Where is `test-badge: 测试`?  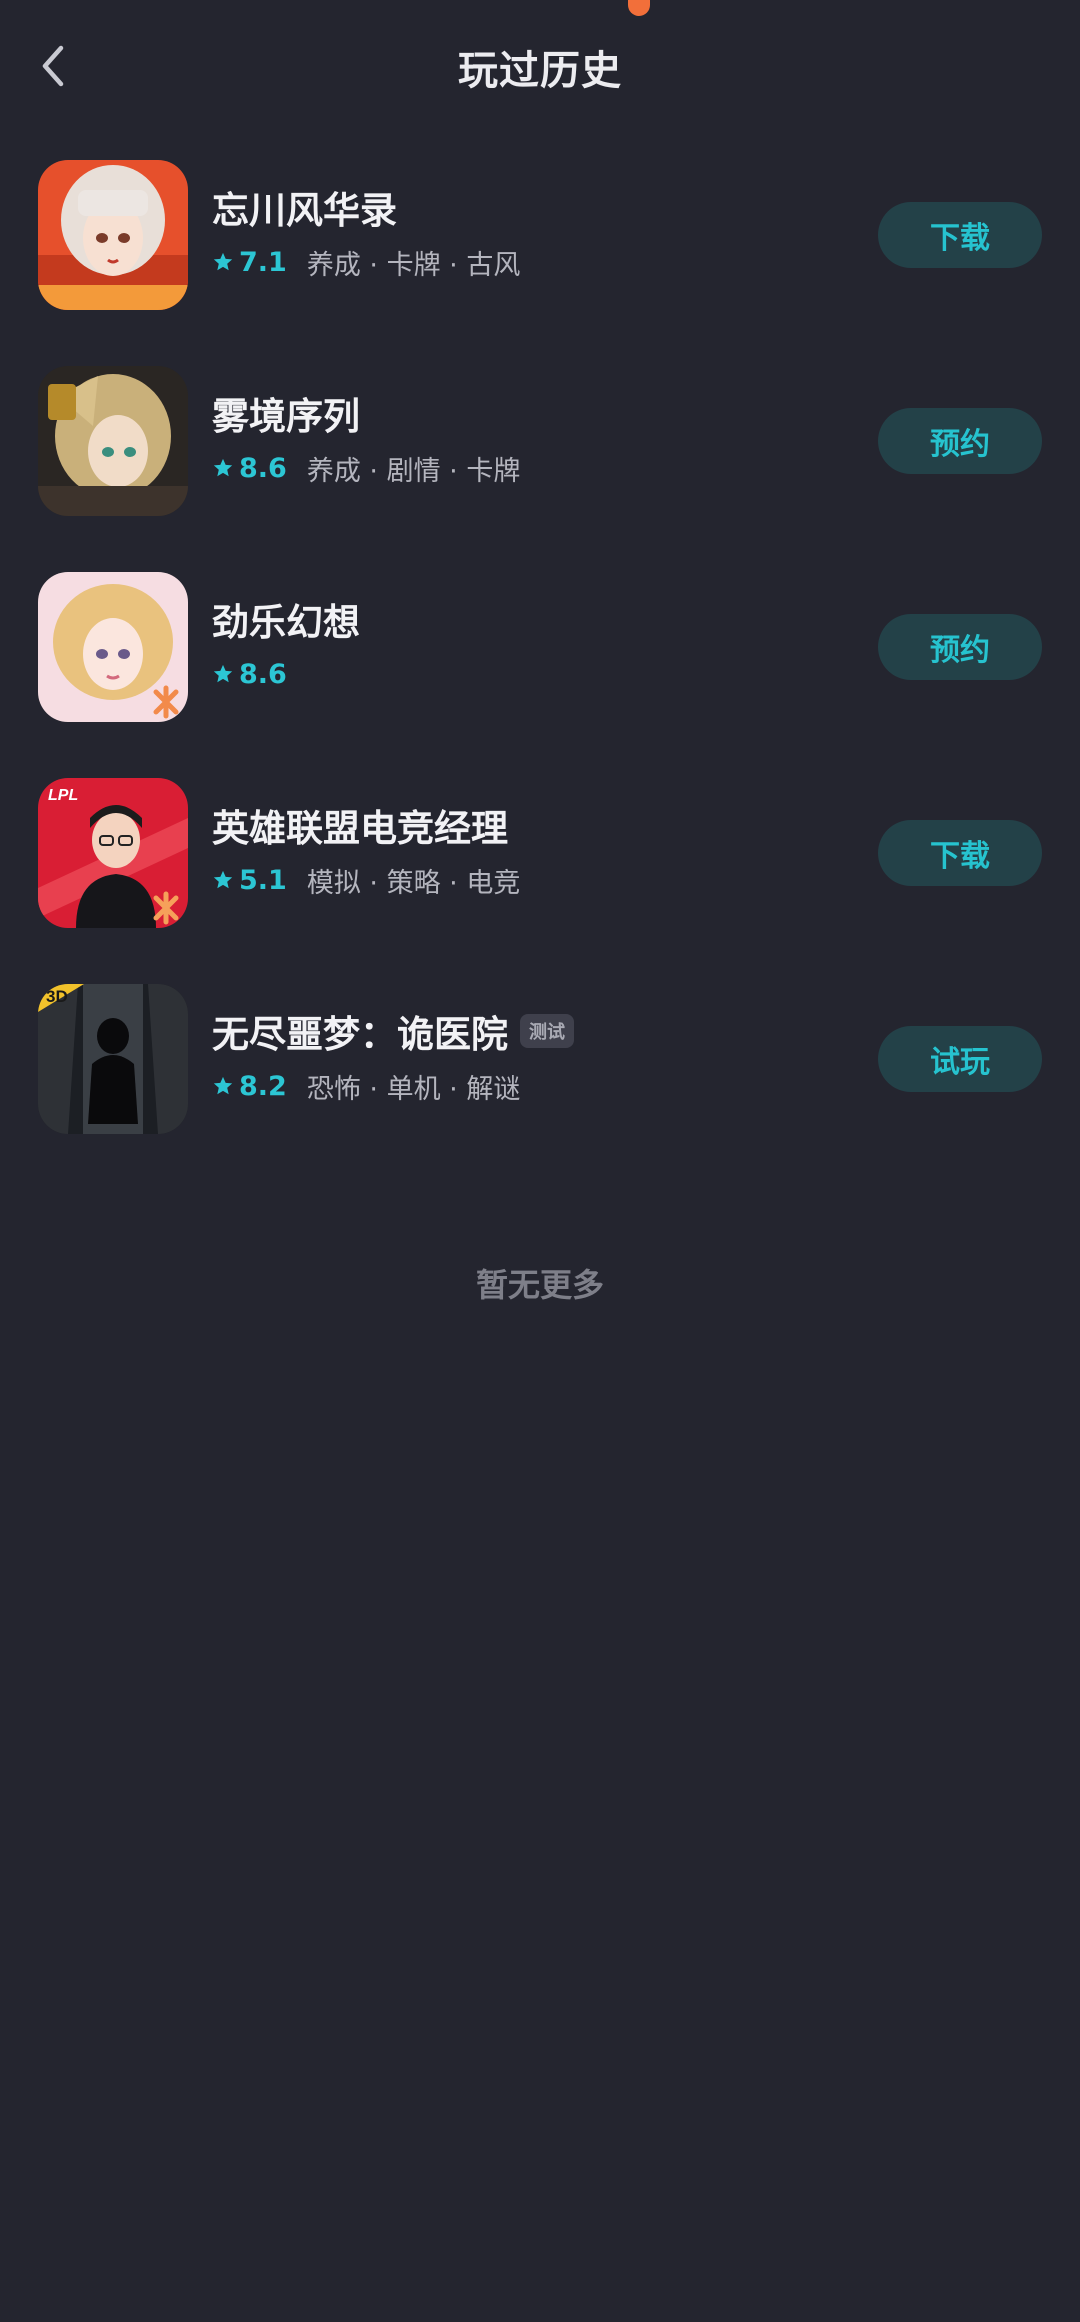
test-badge: 测试 is located at coordinates (547, 1031).